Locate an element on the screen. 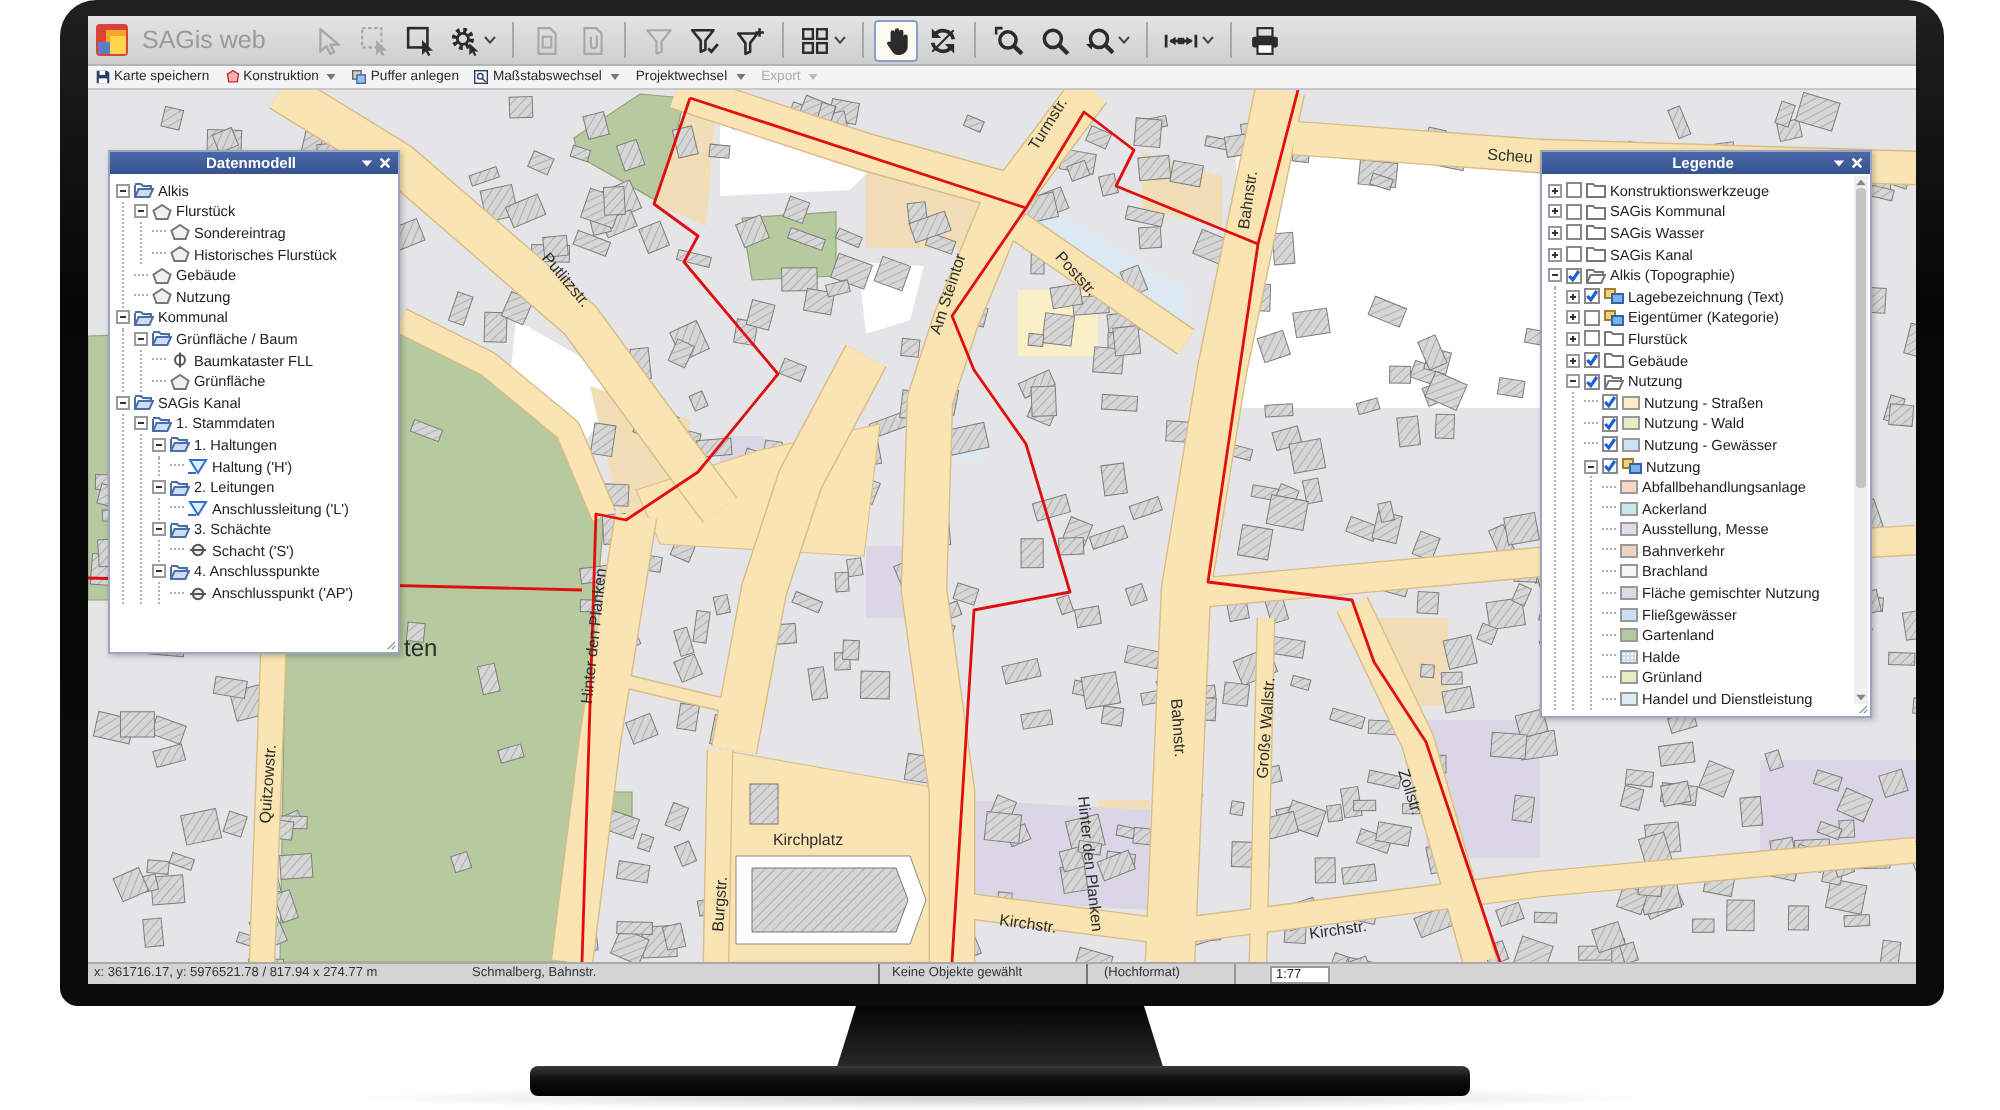  street-label: Burgstr. is located at coordinates (720, 904).